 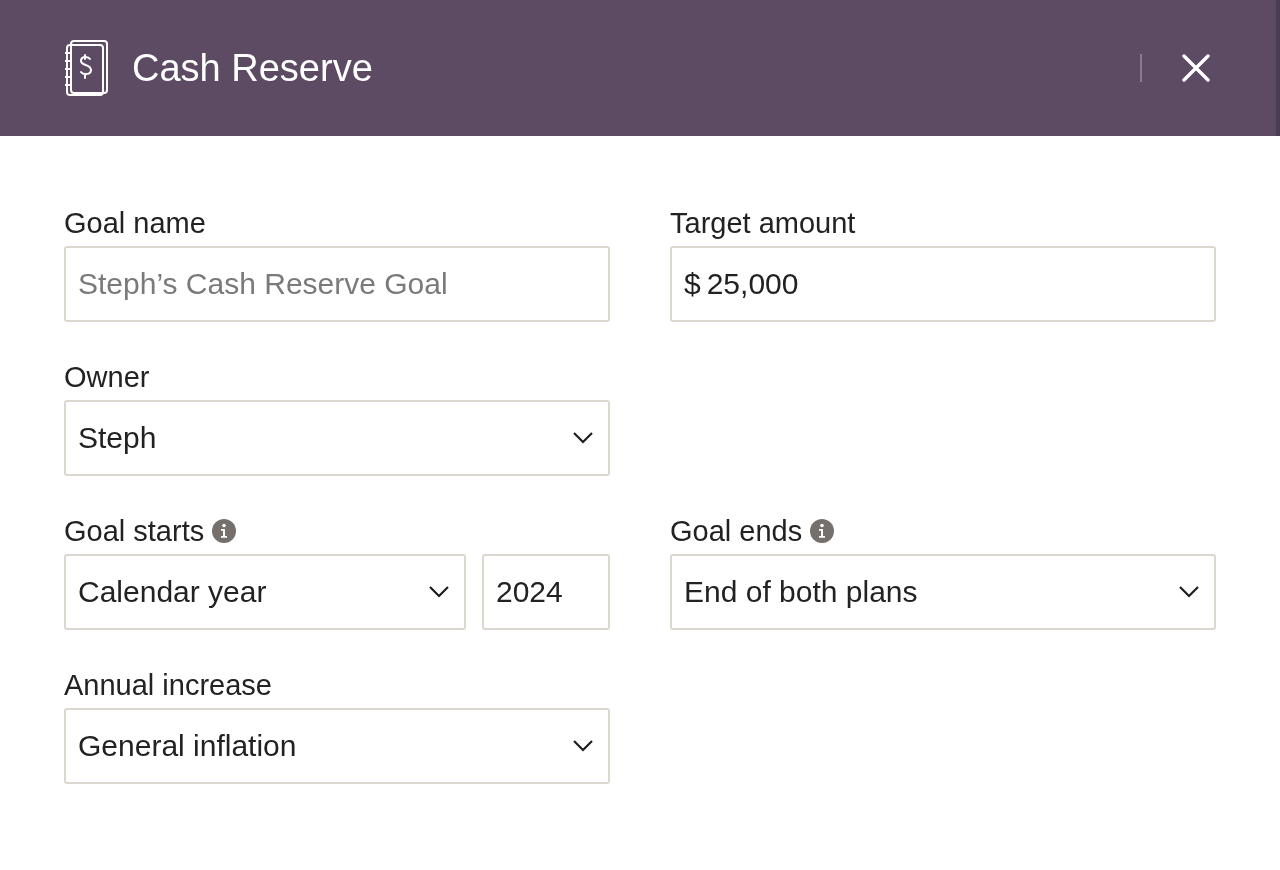 I want to click on field-label: Annual increase, so click(x=168, y=685).